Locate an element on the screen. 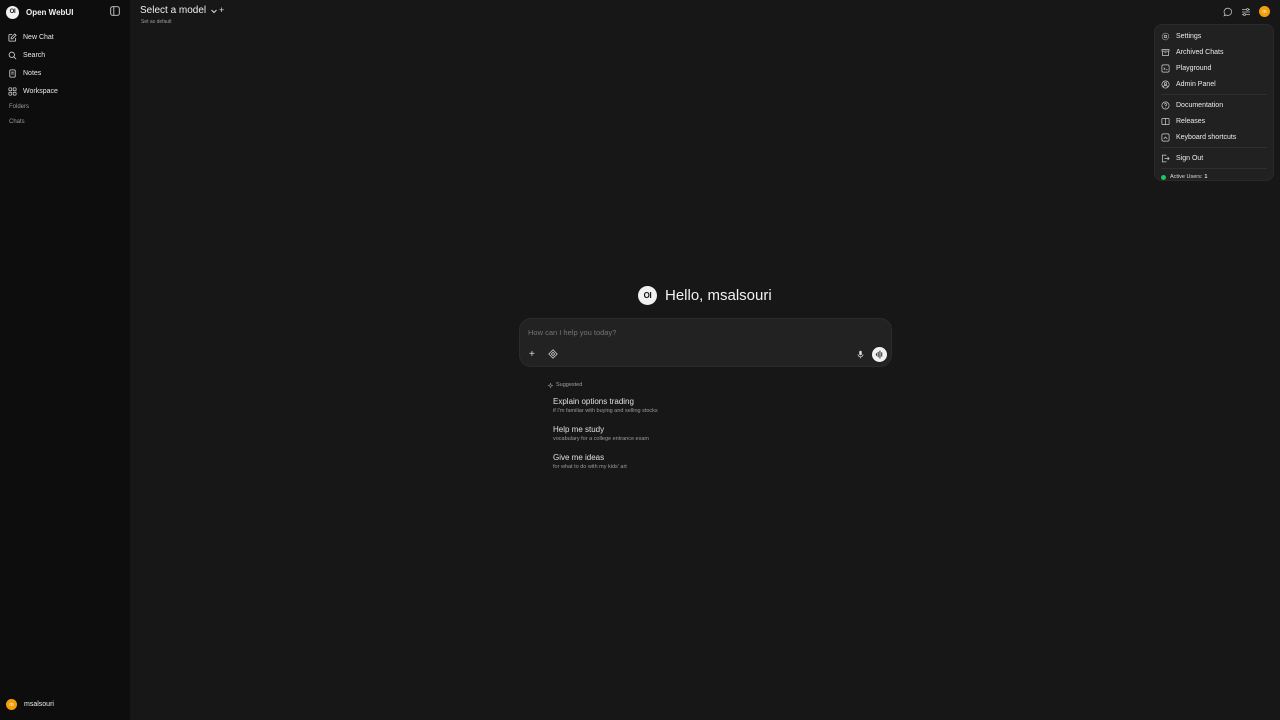 The height and width of the screenshot is (720, 1280). sidebar-item-label: New Chat is located at coordinates (38, 37).